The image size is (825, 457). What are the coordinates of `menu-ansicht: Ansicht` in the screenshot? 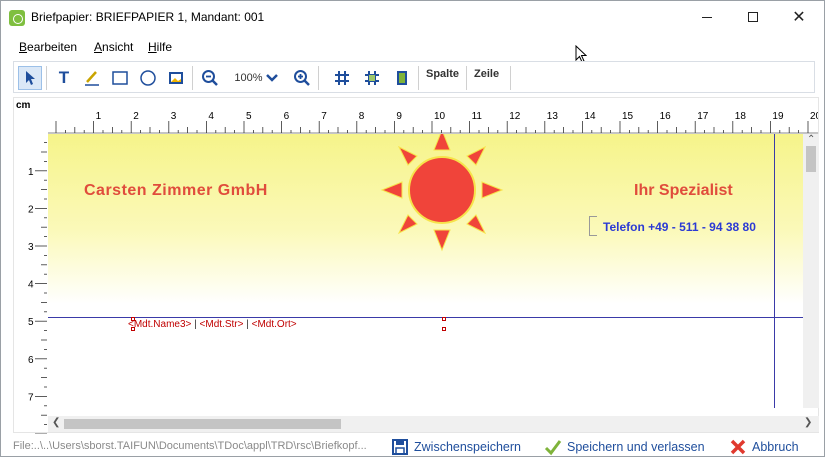 It's located at (113, 47).